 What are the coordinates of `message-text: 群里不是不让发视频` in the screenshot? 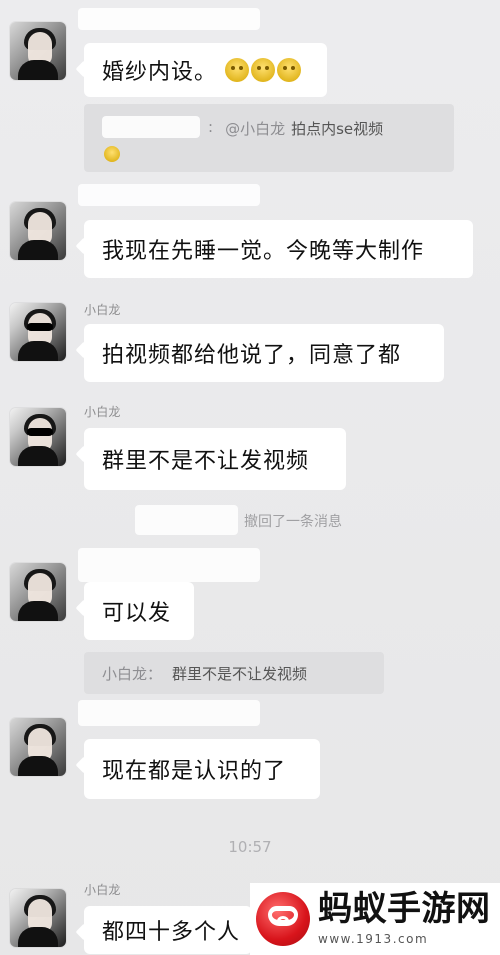 It's located at (206, 461).